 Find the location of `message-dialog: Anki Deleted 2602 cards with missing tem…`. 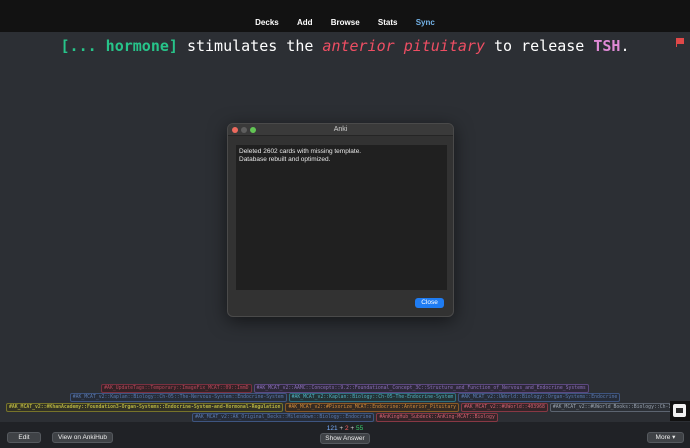

message-dialog: Anki Deleted 2602 cards with missing tem… is located at coordinates (340, 220).